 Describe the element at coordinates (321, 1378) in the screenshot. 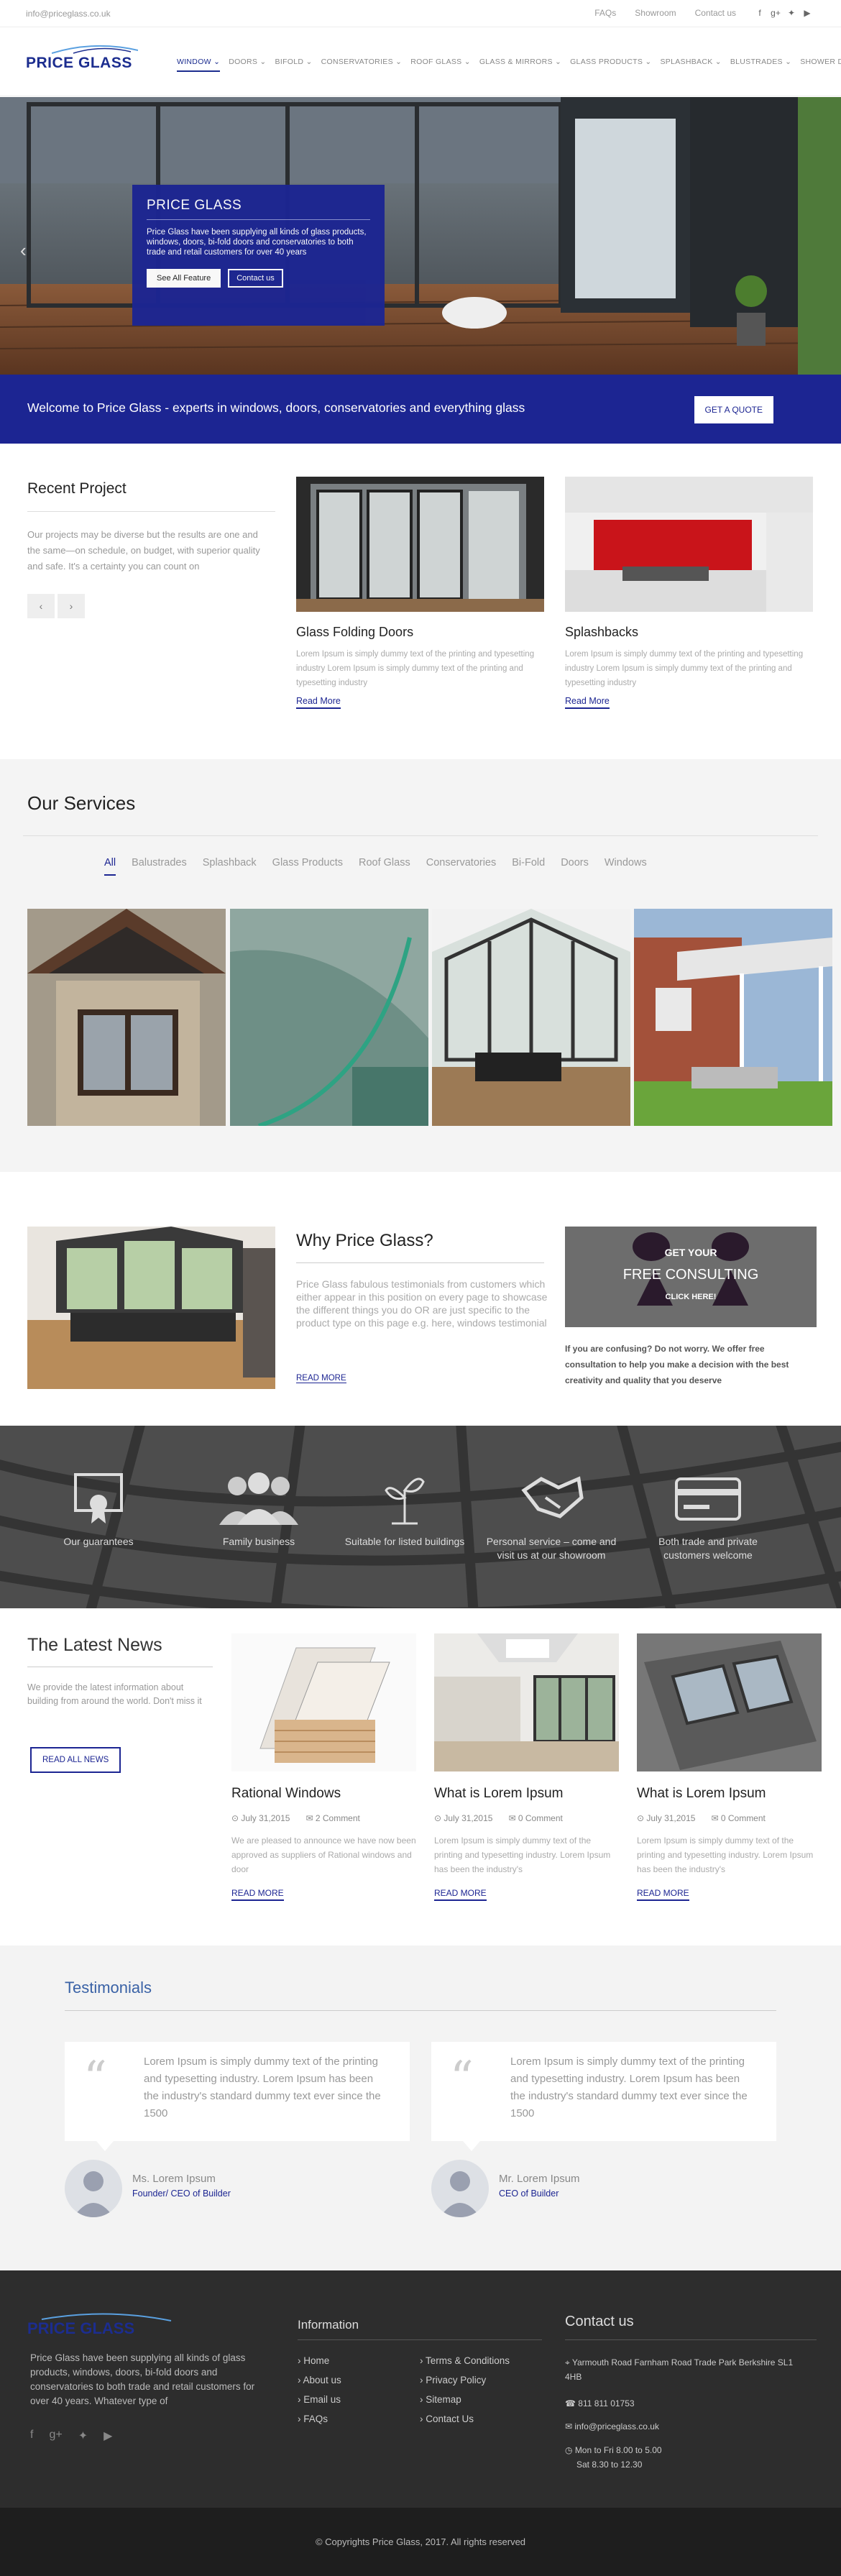

I see `why-read-more-link: READ MORE` at that location.